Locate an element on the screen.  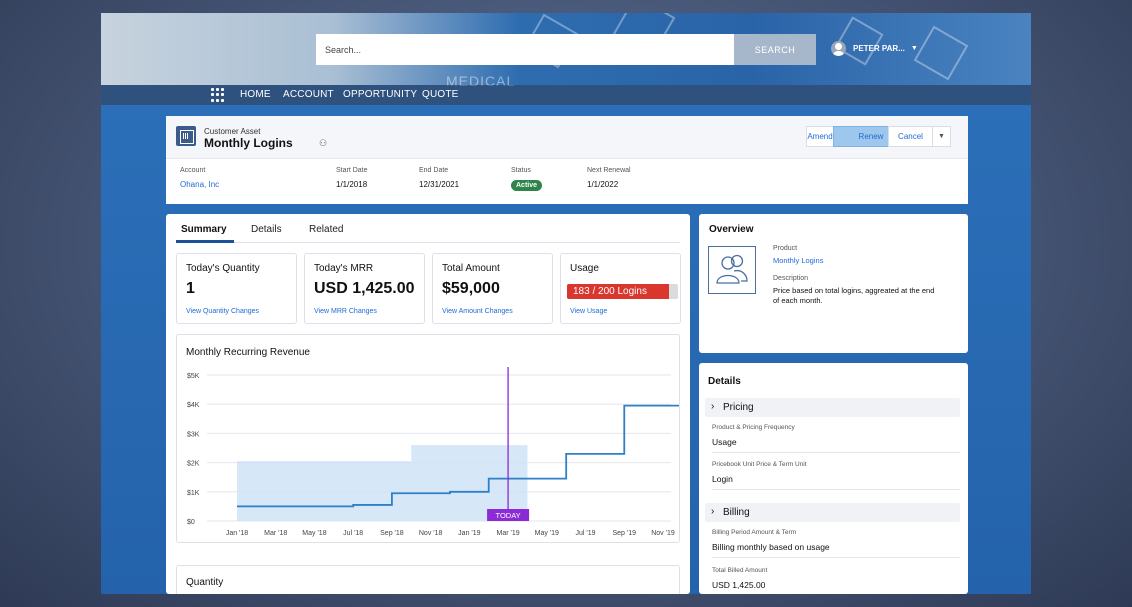
field-value: Login is located at coordinates (722, 479).